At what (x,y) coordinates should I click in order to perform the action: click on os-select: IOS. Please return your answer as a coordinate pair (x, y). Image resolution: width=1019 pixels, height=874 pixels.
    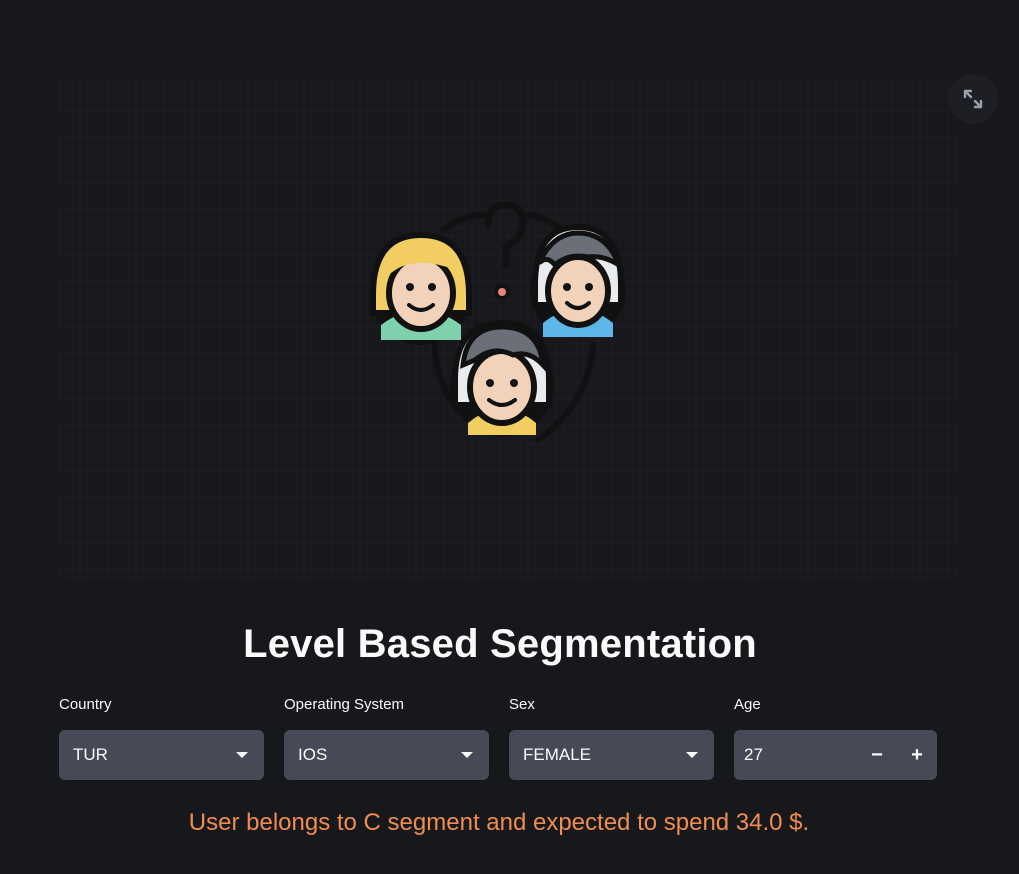
    Looking at the image, I should click on (386, 755).